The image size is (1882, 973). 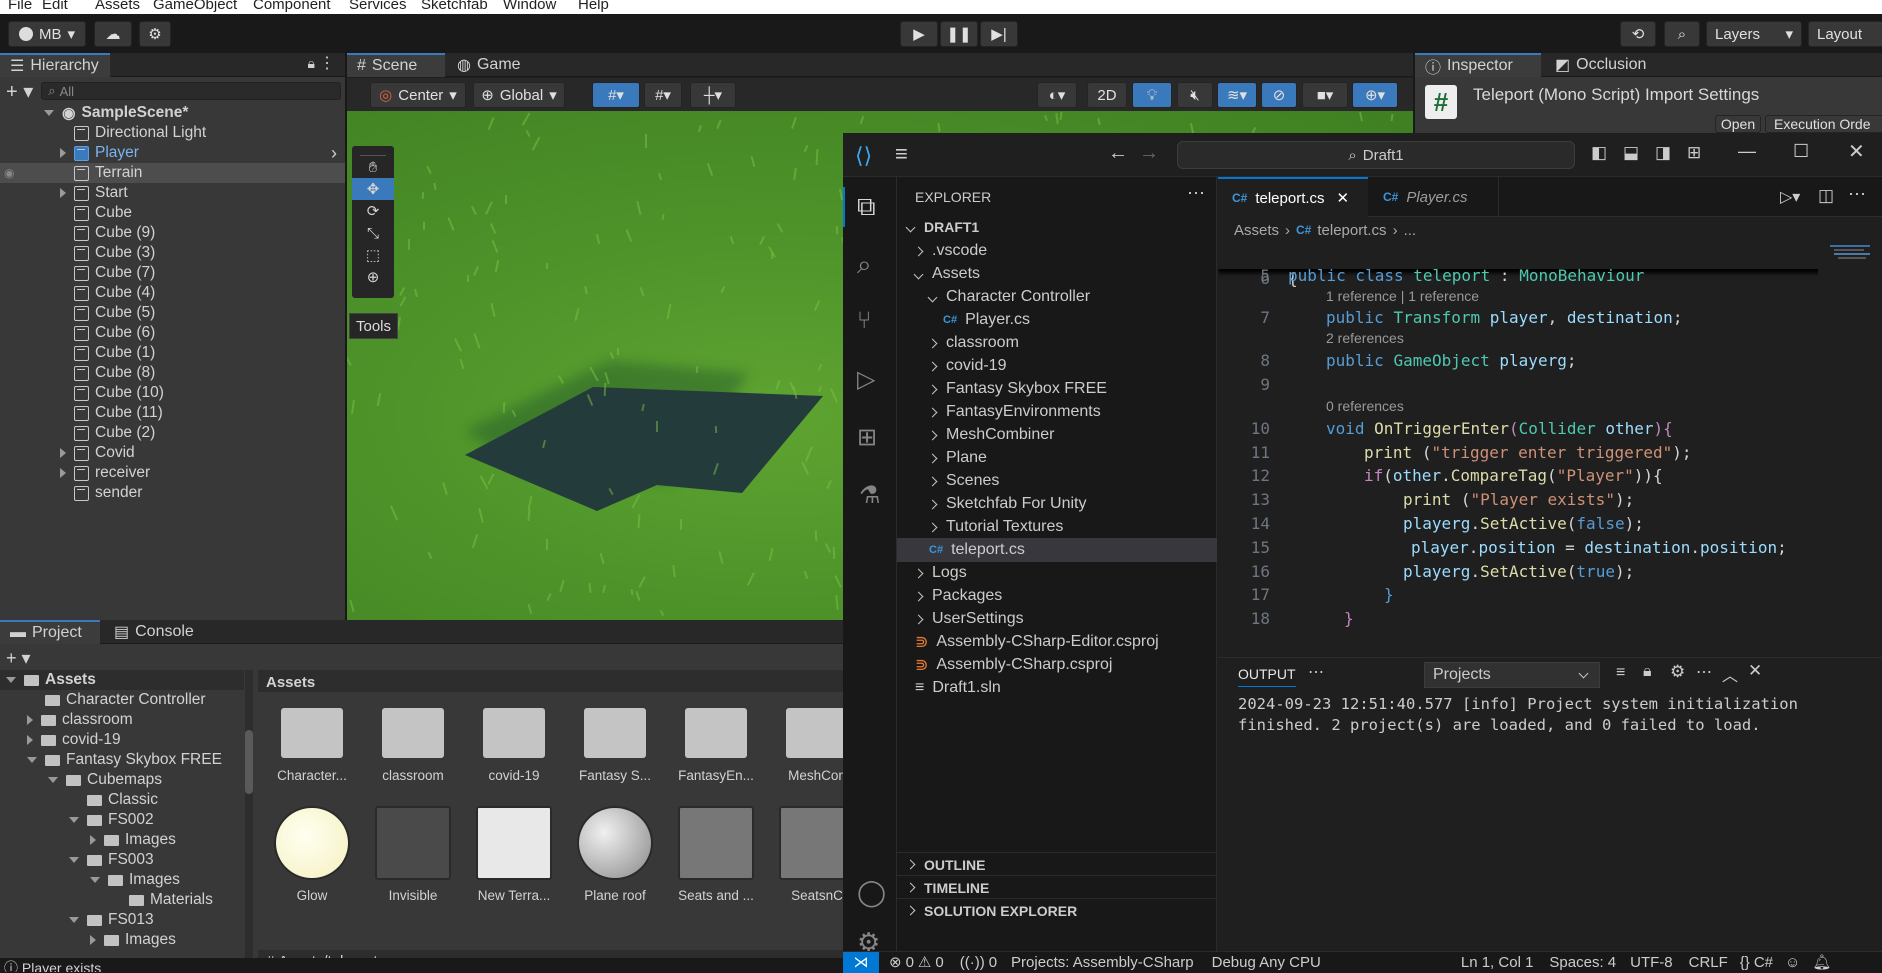 I want to click on tab-hierarchy: ☰ Hierarchy, so click(x=55, y=65).